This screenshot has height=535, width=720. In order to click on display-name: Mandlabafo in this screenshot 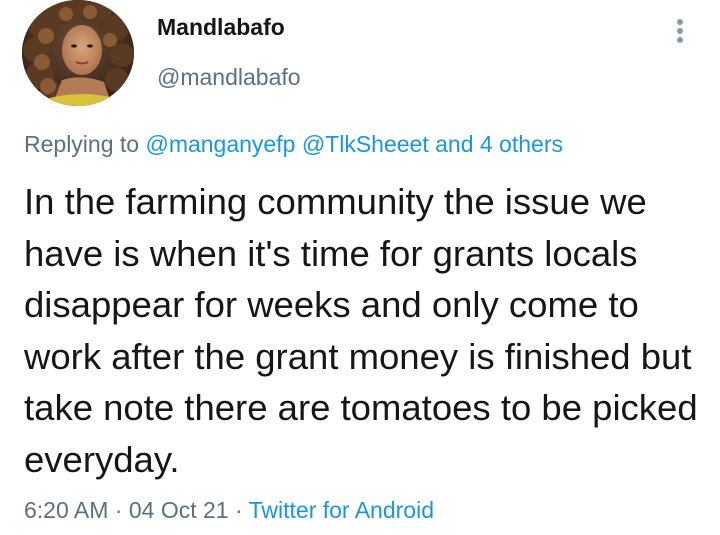, I will do `click(221, 27)`.